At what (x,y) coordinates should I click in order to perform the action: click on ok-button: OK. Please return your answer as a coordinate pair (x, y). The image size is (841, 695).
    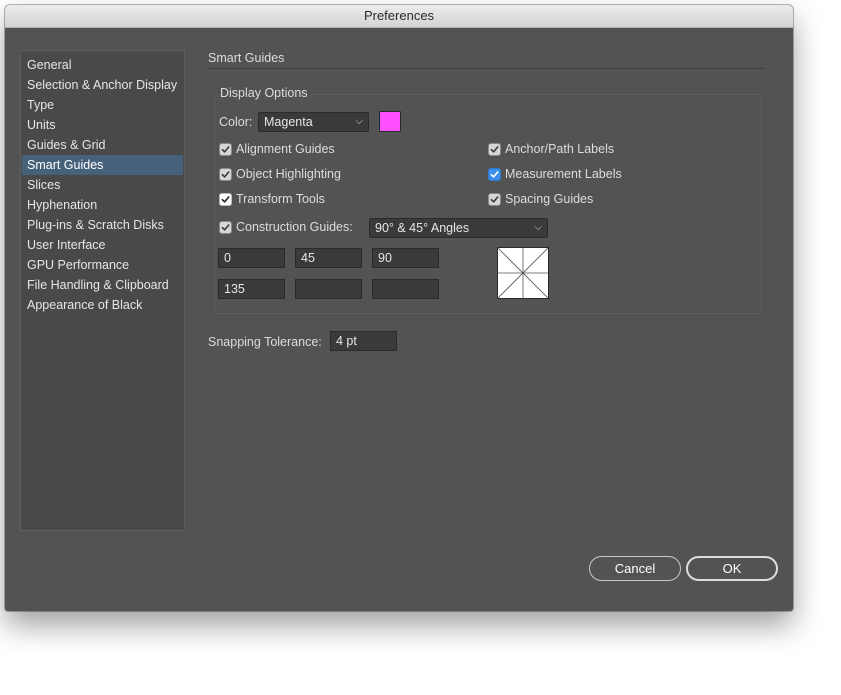
    Looking at the image, I should click on (732, 568).